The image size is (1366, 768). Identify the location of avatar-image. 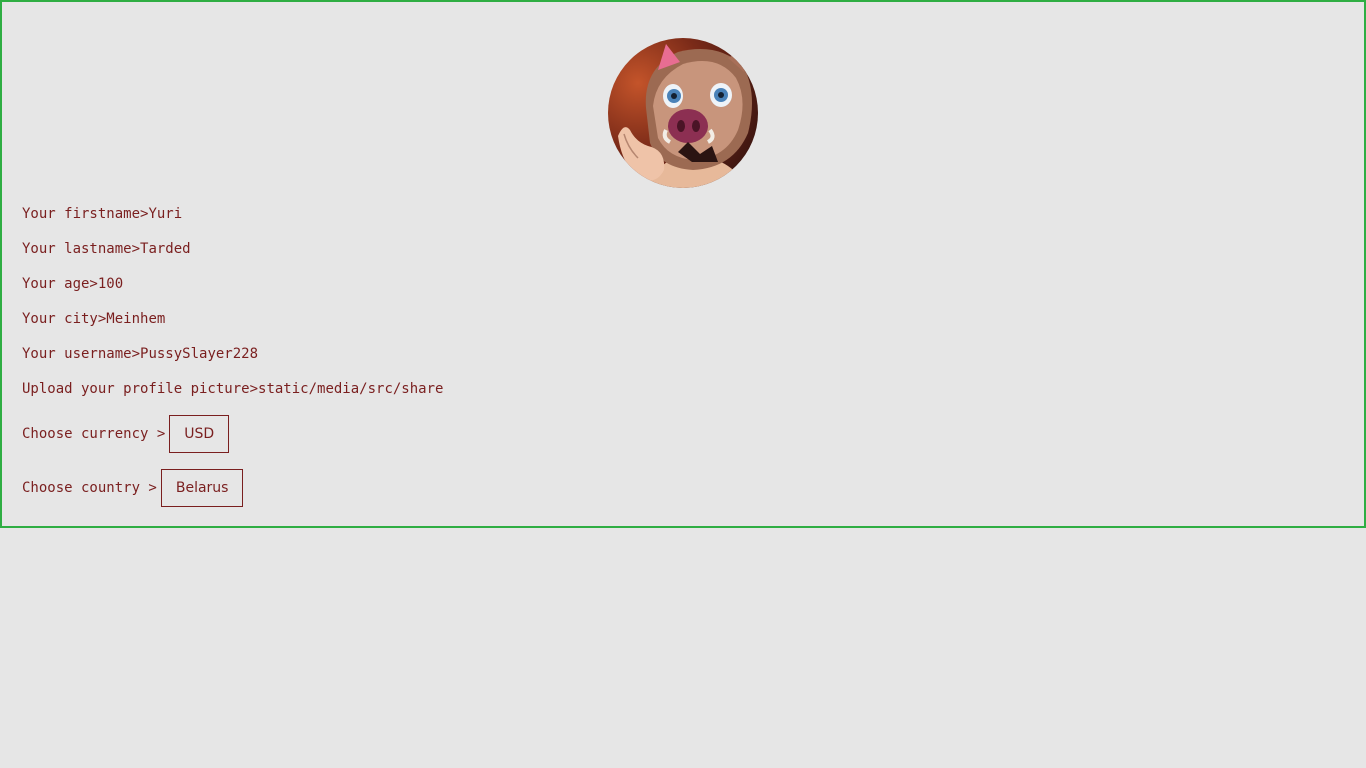
(683, 113).